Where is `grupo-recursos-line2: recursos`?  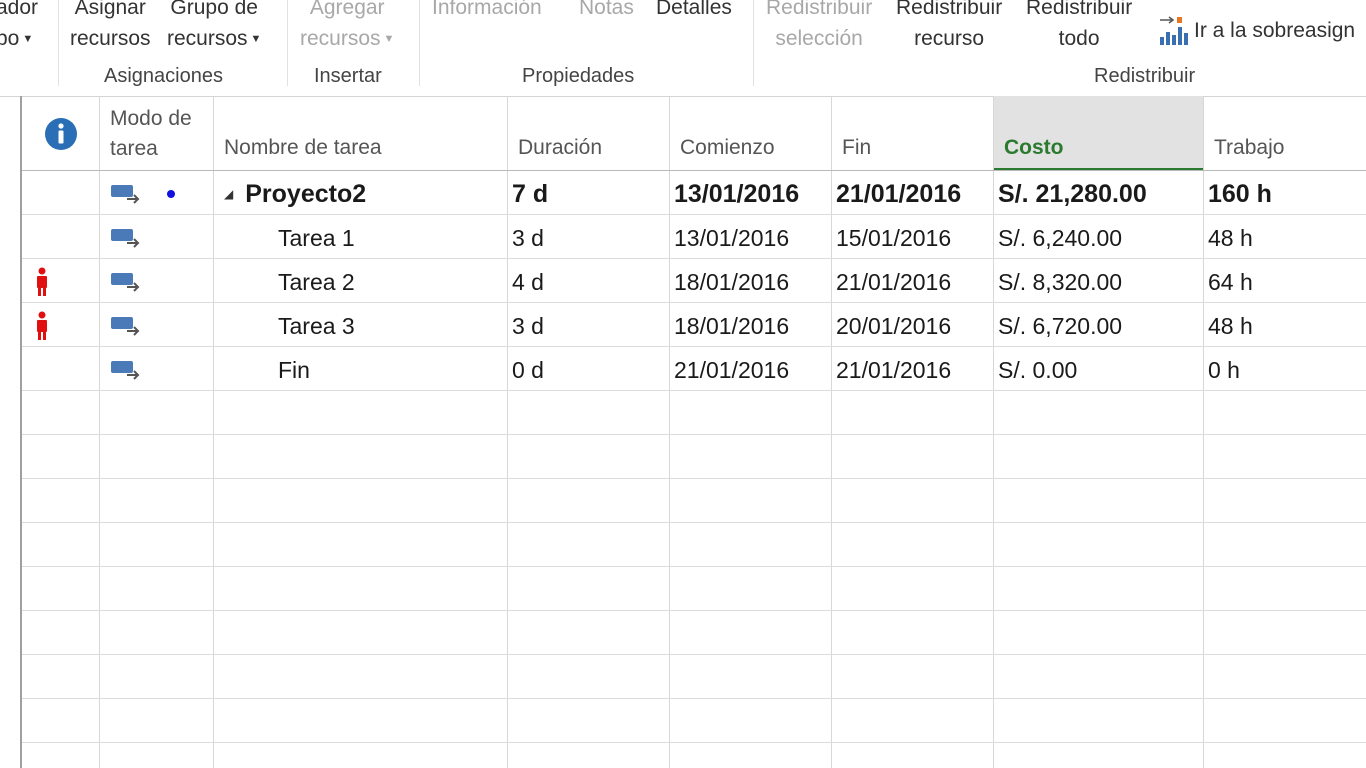 grupo-recursos-line2: recursos is located at coordinates (207, 38).